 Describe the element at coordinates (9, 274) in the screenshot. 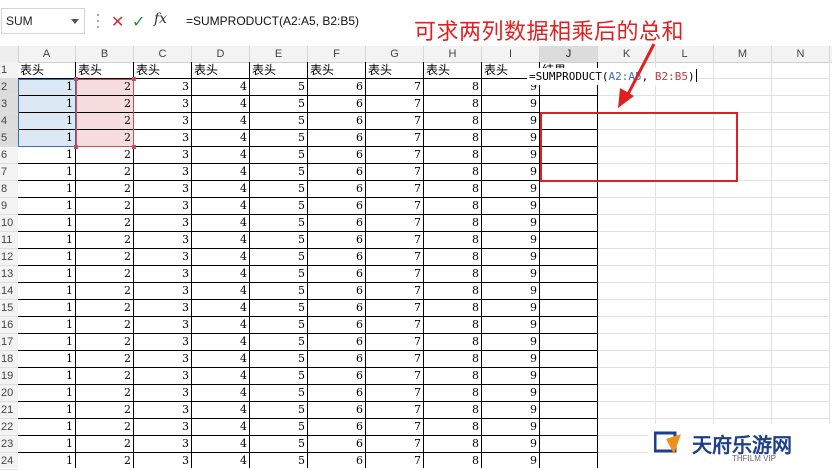

I see `row-header-13: 13` at that location.